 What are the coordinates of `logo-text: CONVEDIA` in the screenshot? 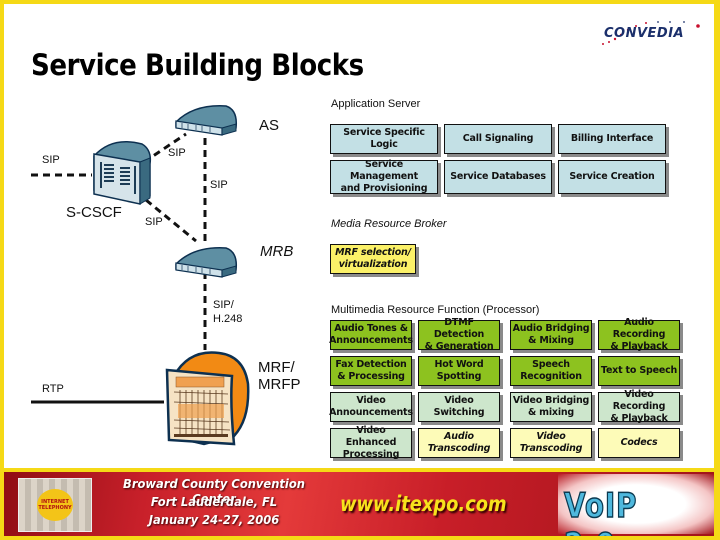 It's located at (644, 33).